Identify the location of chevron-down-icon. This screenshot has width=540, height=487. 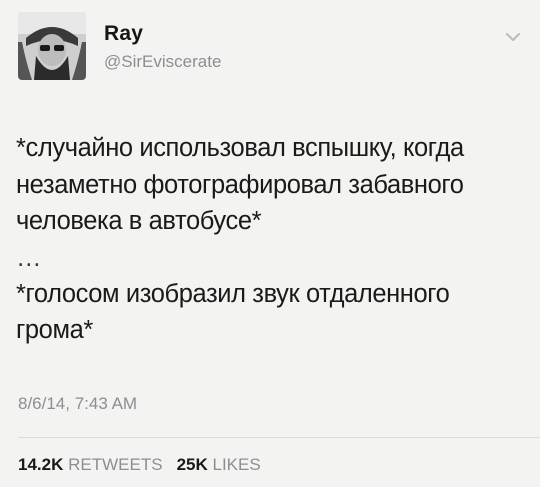
(513, 37).